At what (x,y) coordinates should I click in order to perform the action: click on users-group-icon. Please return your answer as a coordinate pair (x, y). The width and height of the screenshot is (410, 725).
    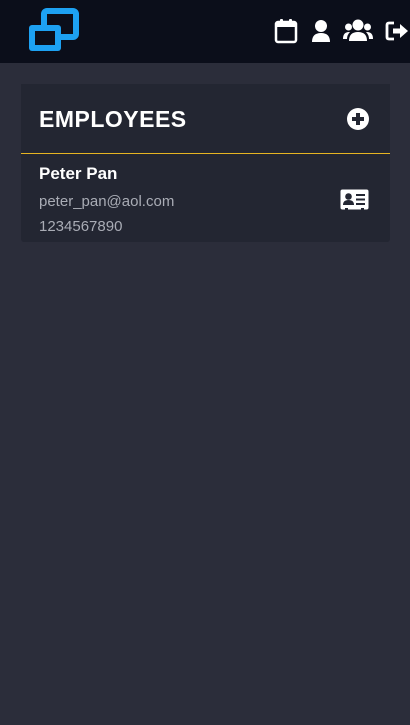
    Looking at the image, I should click on (358, 31).